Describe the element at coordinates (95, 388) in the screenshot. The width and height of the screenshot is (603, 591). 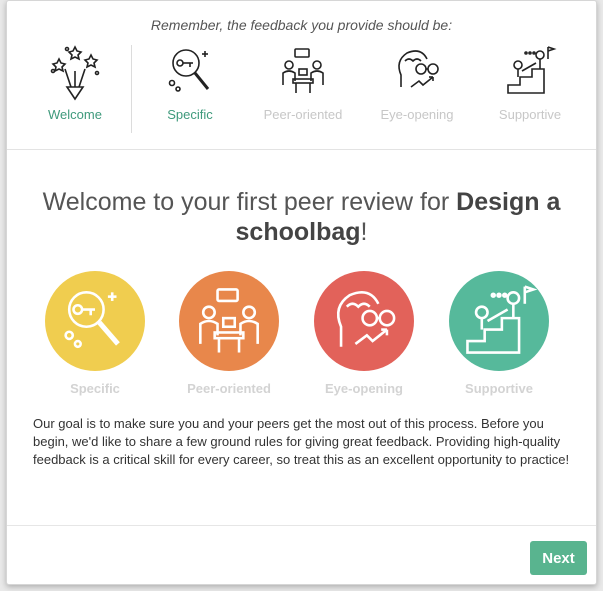
I see `principle-label: Specific` at that location.